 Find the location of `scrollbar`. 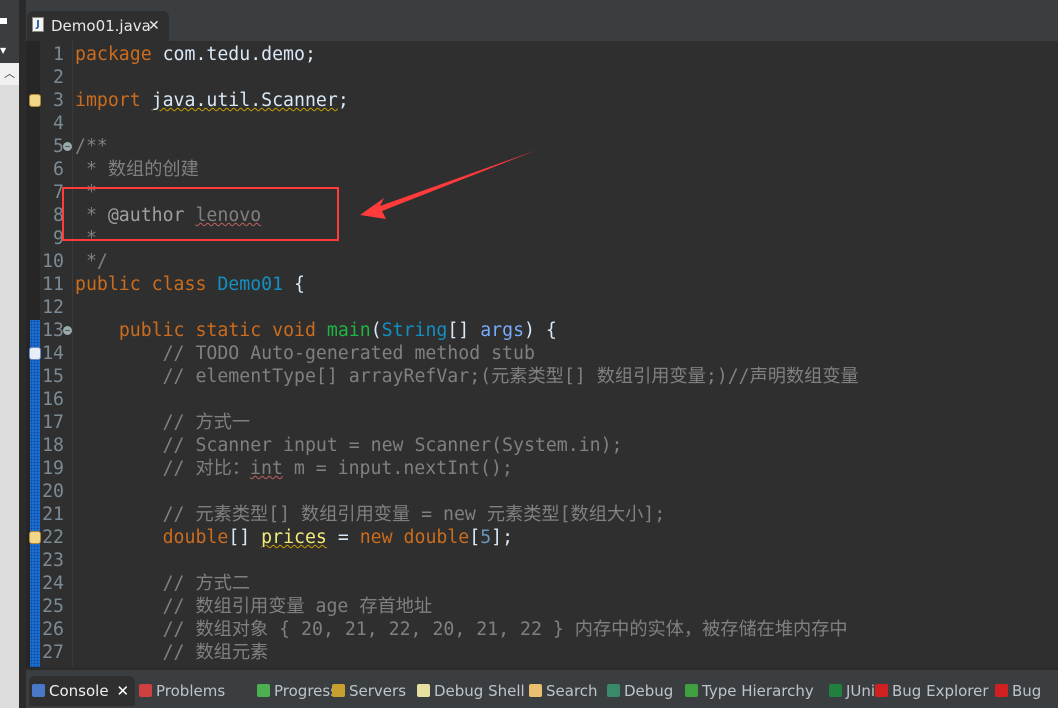

scrollbar is located at coordinates (9, 385).